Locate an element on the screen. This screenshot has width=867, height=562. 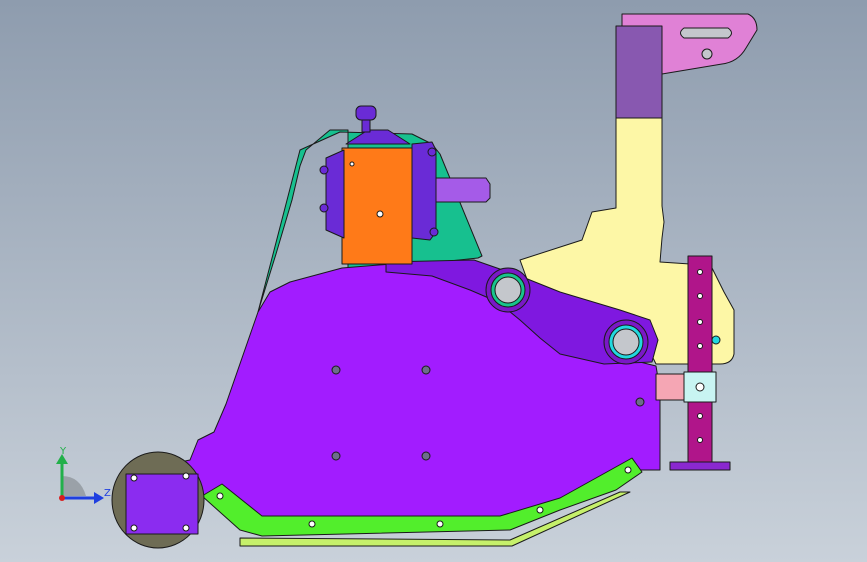
gearbox-side-plate-right is located at coordinates (424, 191).